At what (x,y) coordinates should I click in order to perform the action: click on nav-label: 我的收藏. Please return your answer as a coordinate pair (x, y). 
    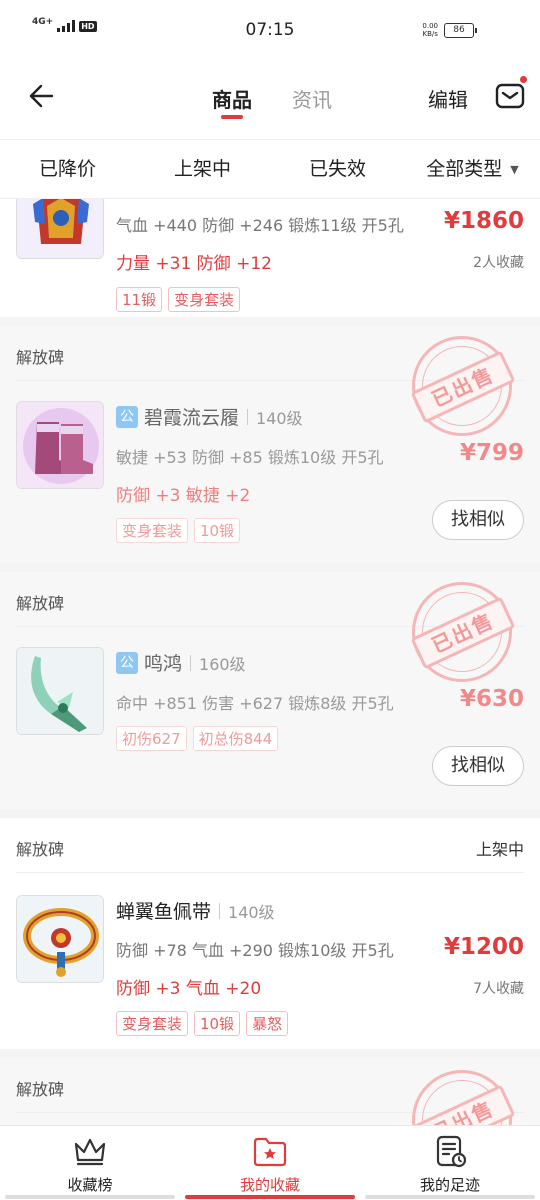
    Looking at the image, I should click on (269, 1185).